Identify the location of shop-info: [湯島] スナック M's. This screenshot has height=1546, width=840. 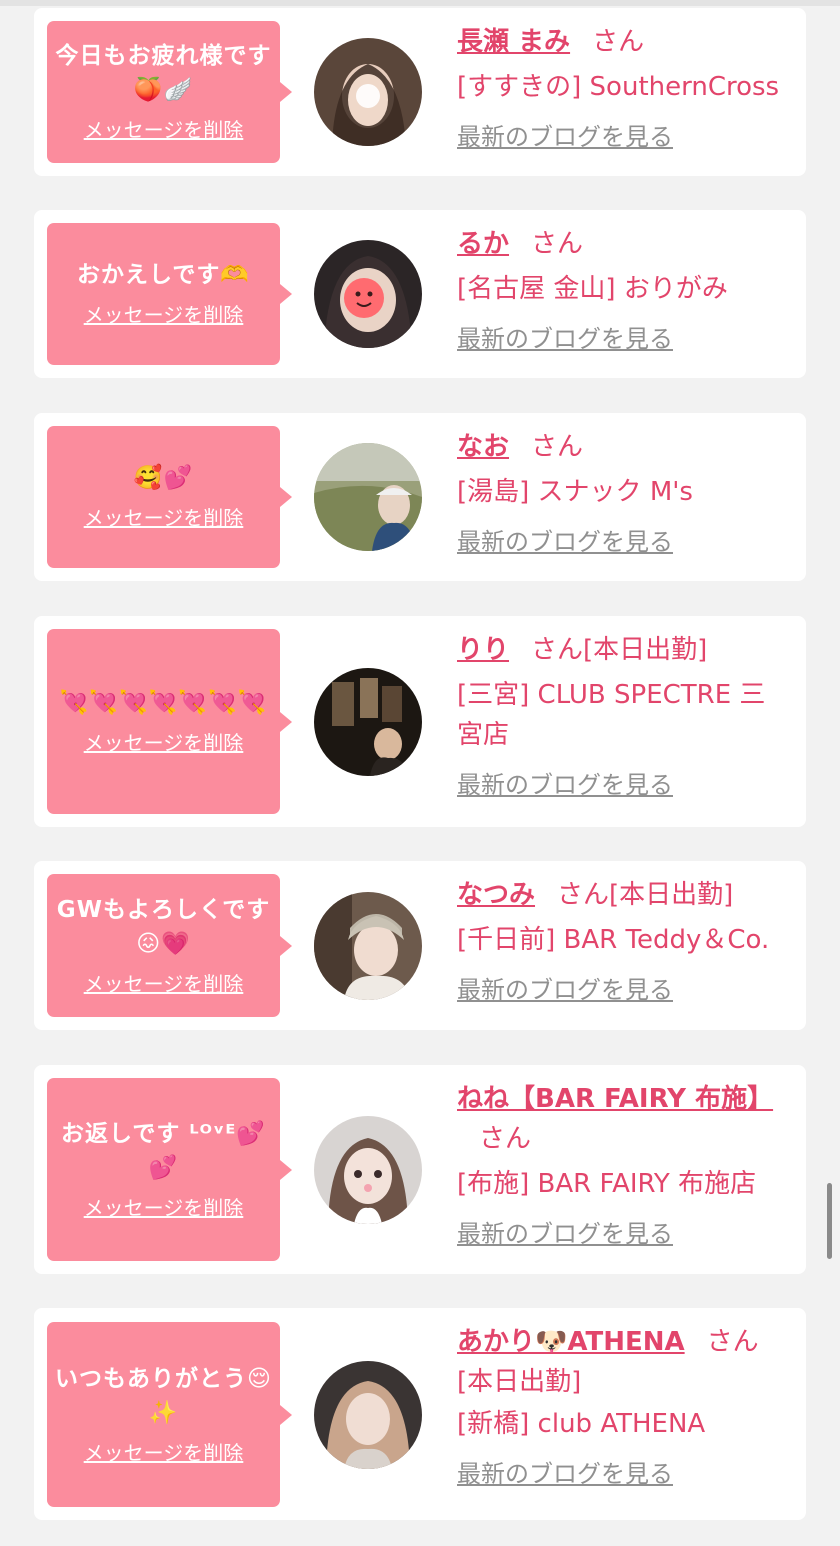
(575, 492).